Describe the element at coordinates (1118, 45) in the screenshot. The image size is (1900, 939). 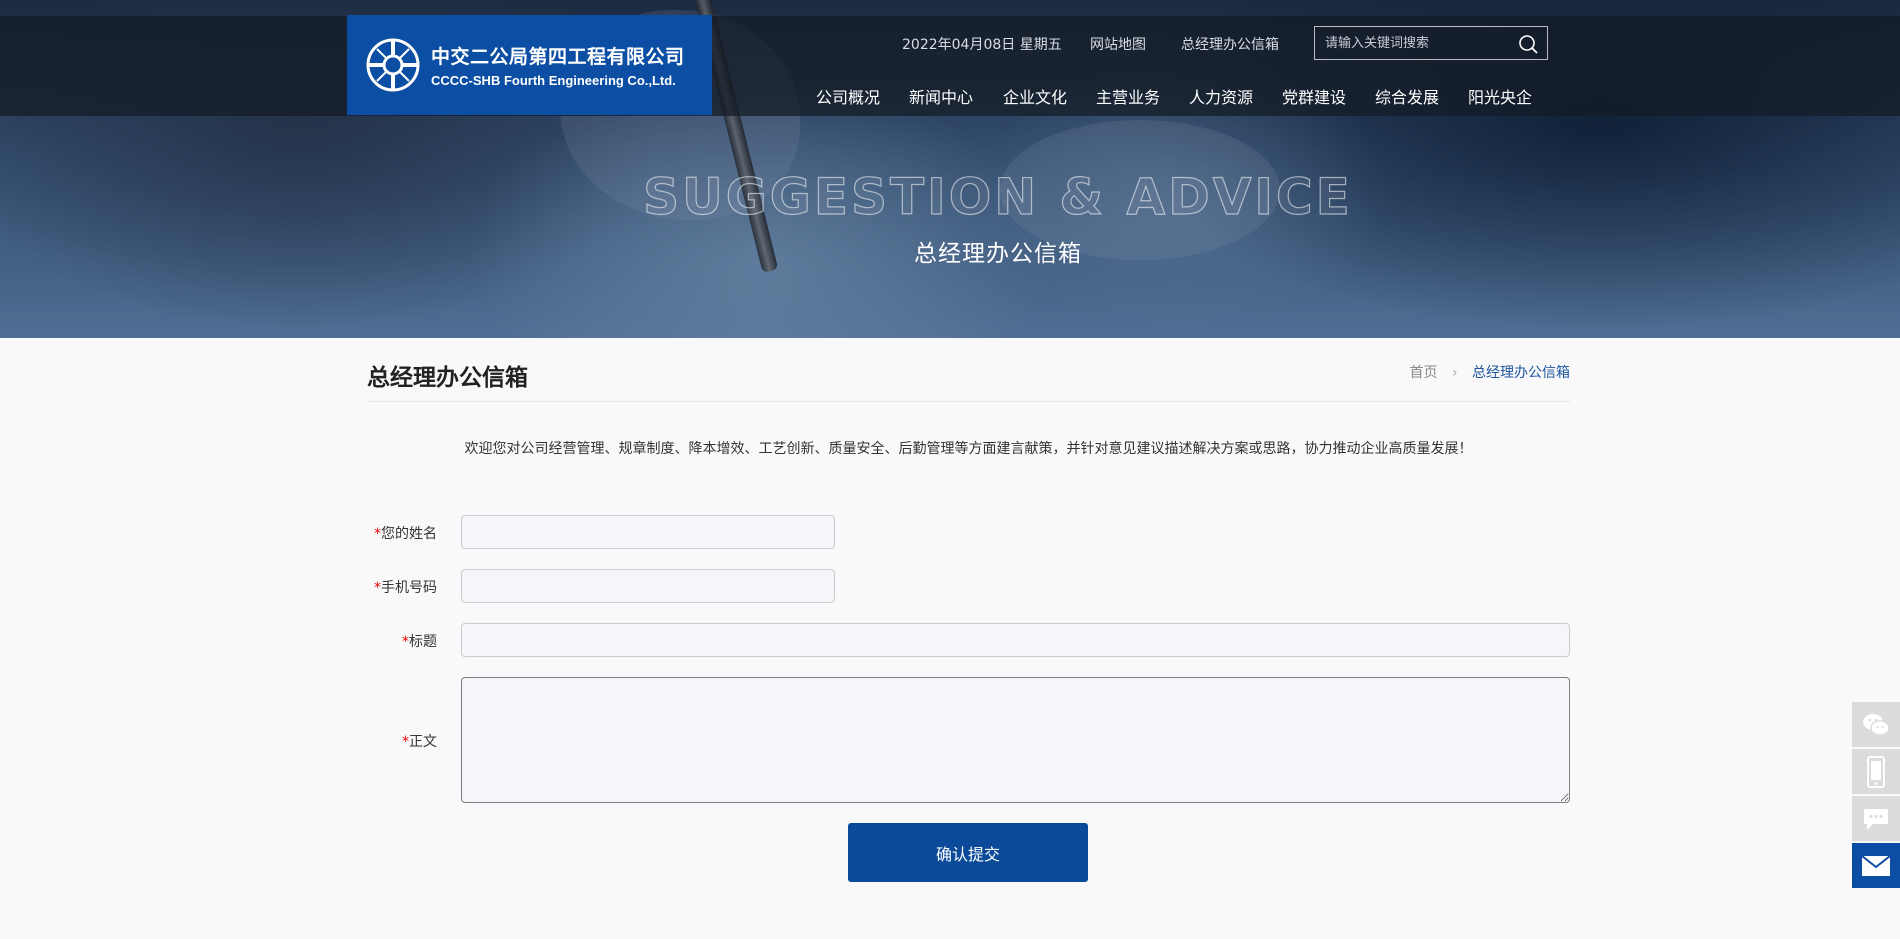
I see `sitemap-link: 网站地图` at that location.